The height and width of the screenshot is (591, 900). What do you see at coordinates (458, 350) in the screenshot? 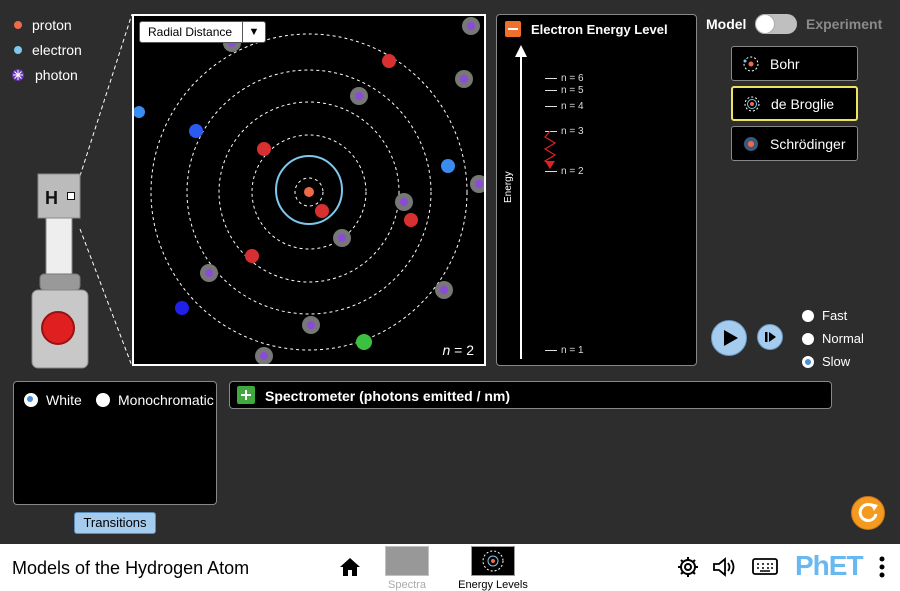
I see `current-level-label: n = 2` at bounding box center [458, 350].